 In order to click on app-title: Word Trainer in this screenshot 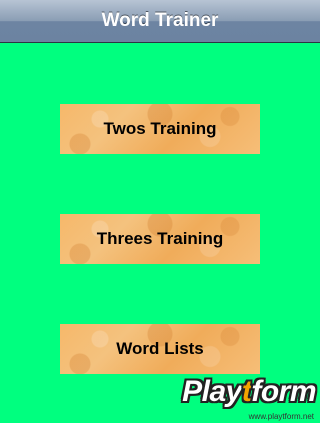, I will do `click(160, 20)`.